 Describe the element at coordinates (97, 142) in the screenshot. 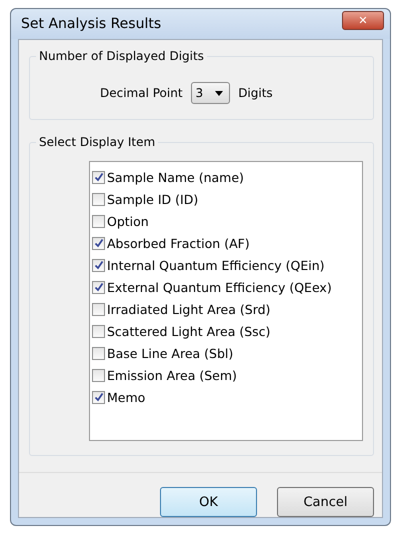

I see `group-title: Select Display Item` at that location.